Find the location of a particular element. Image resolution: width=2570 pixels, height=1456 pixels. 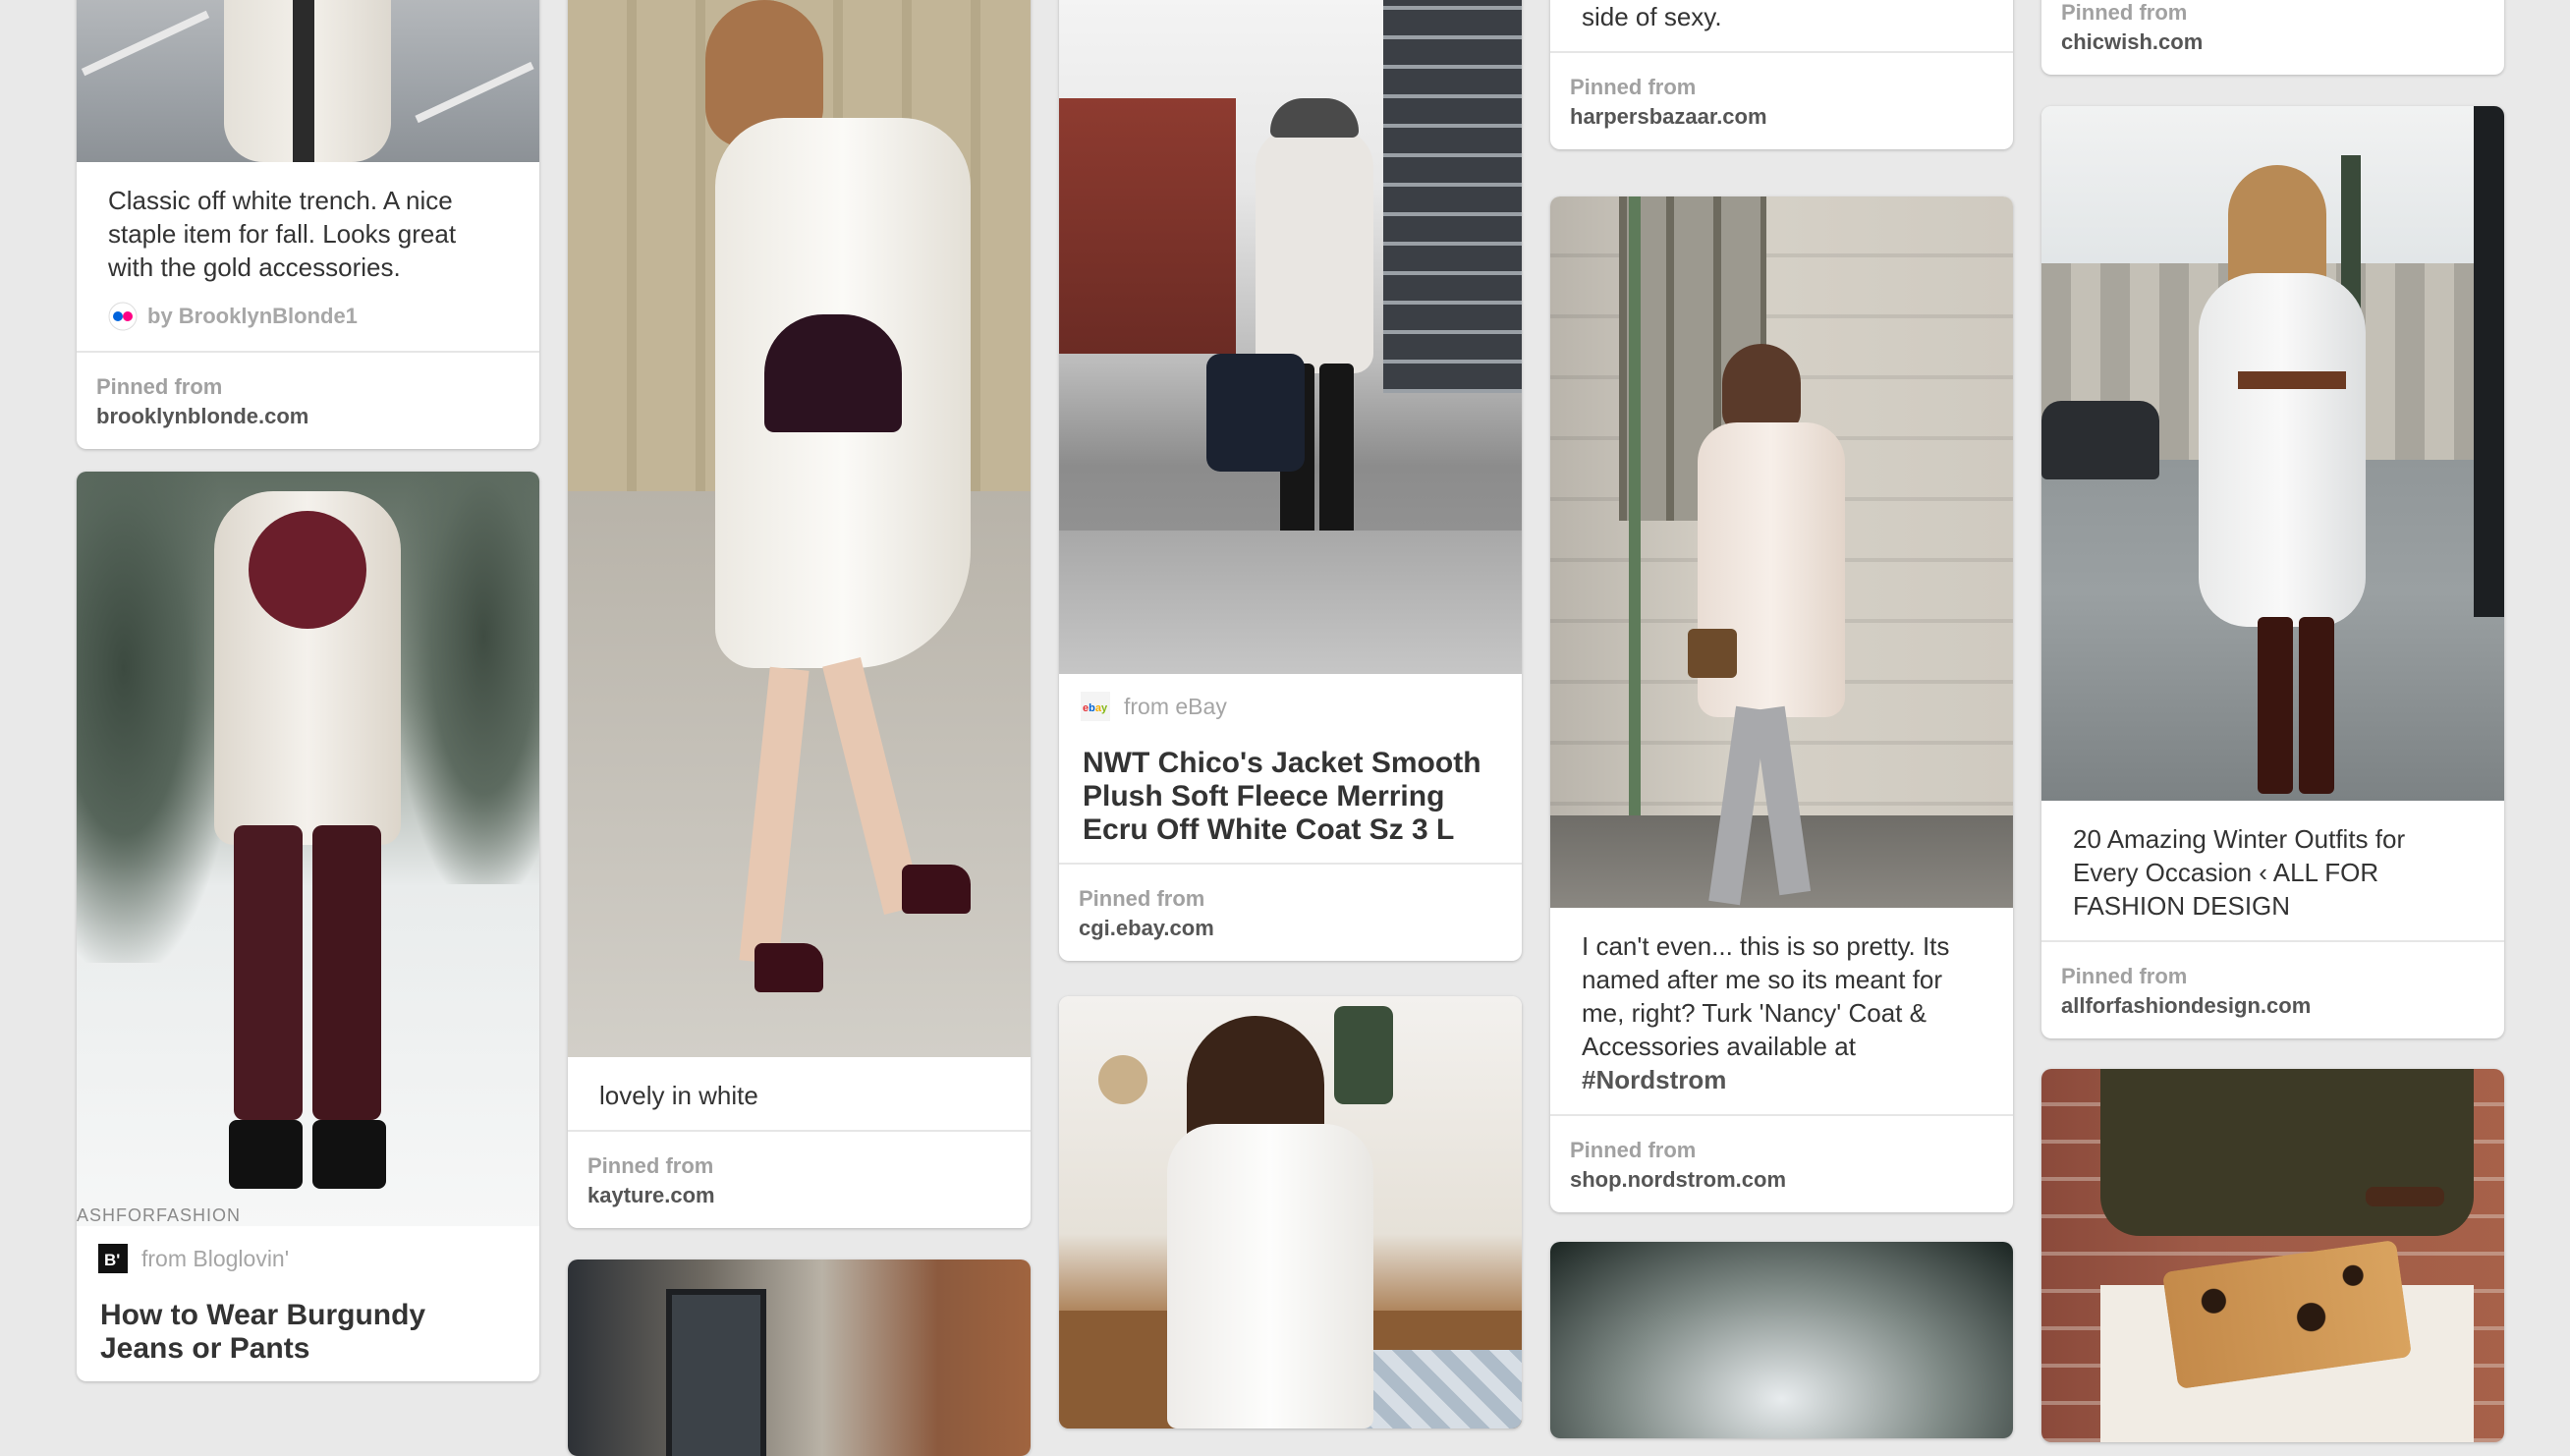

ebay-icon: ebay is located at coordinates (1095, 706).